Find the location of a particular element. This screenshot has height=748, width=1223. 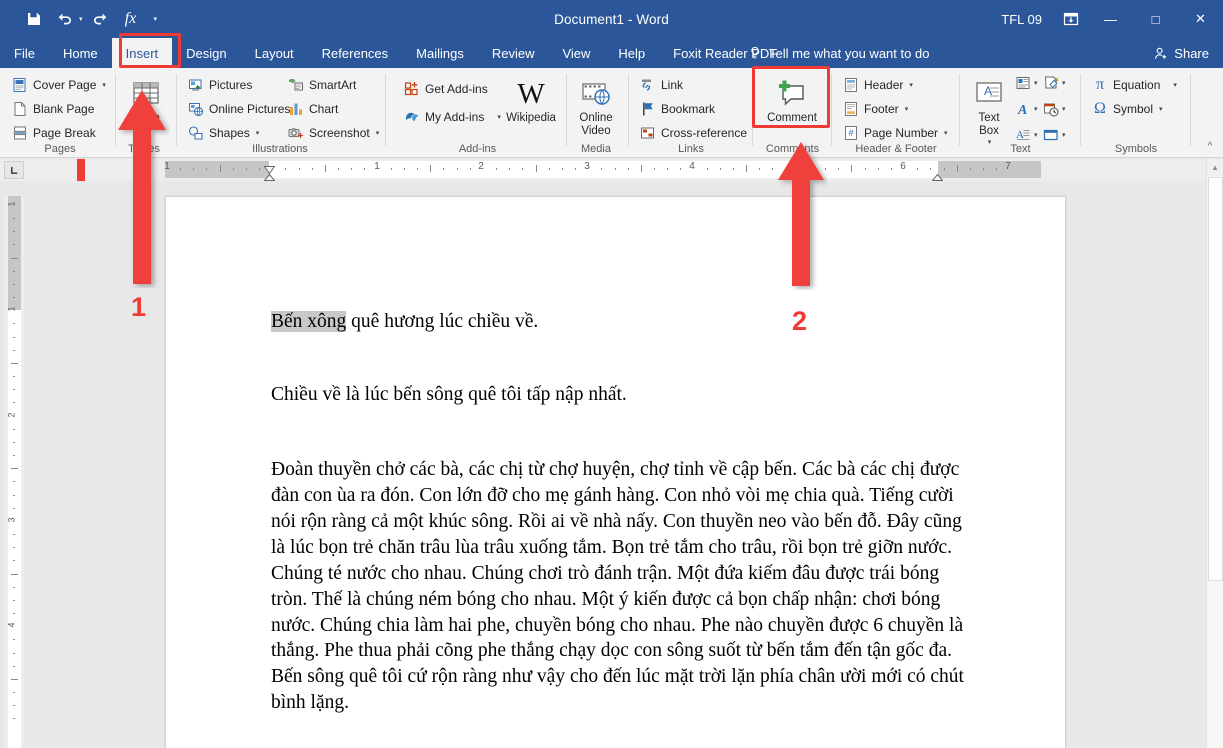

ribbon-item-link: Link is located at coordinates (661, 85).